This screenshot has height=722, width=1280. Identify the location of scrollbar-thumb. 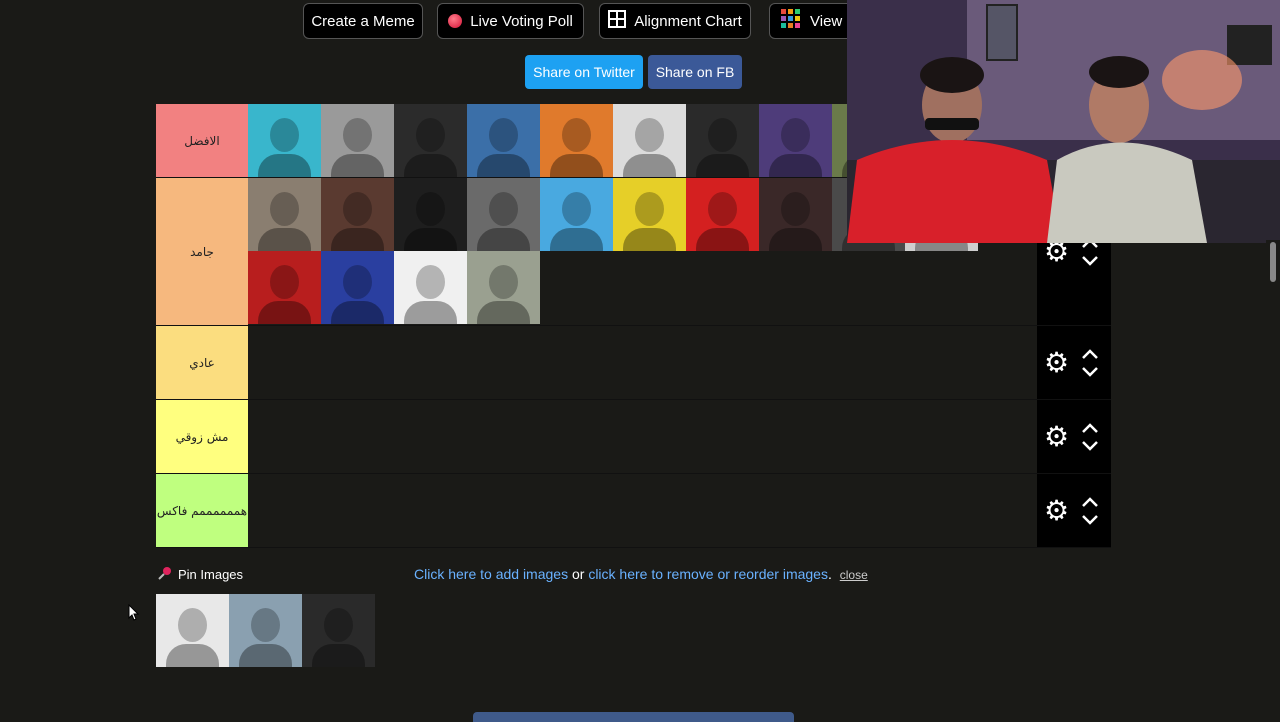
(1273, 262).